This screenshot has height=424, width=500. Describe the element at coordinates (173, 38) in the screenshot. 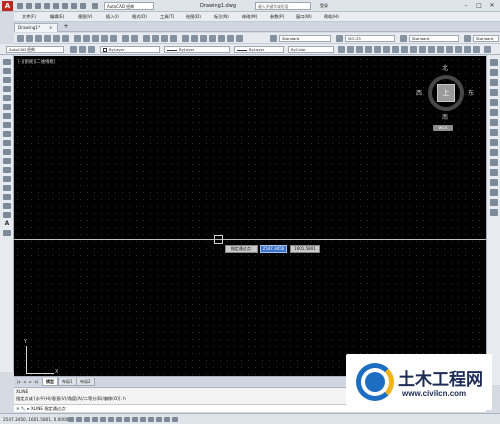

I see `zoom-previous-icon` at that location.